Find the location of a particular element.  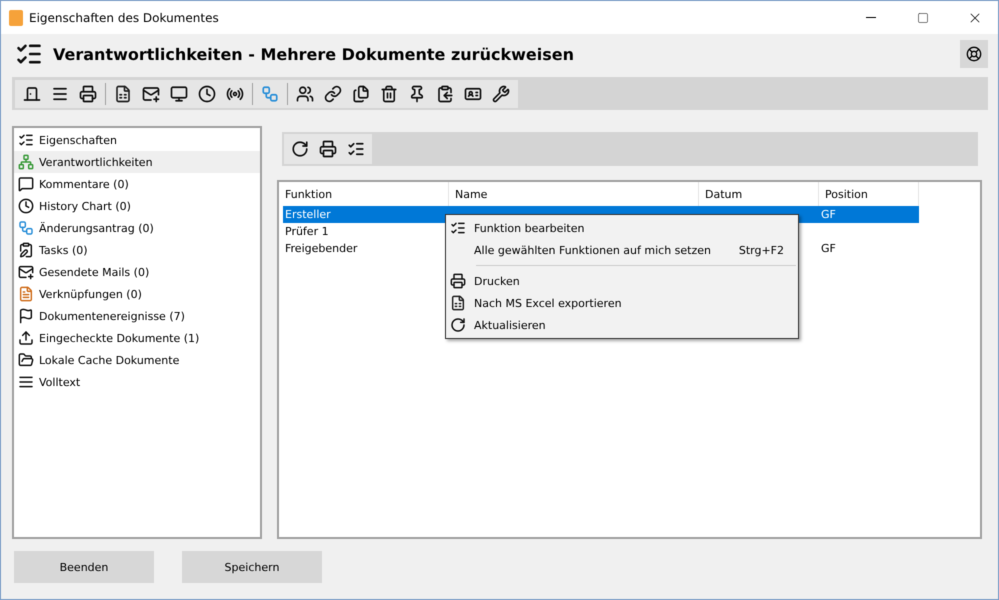

table-cell: Ersteller is located at coordinates (308, 214).